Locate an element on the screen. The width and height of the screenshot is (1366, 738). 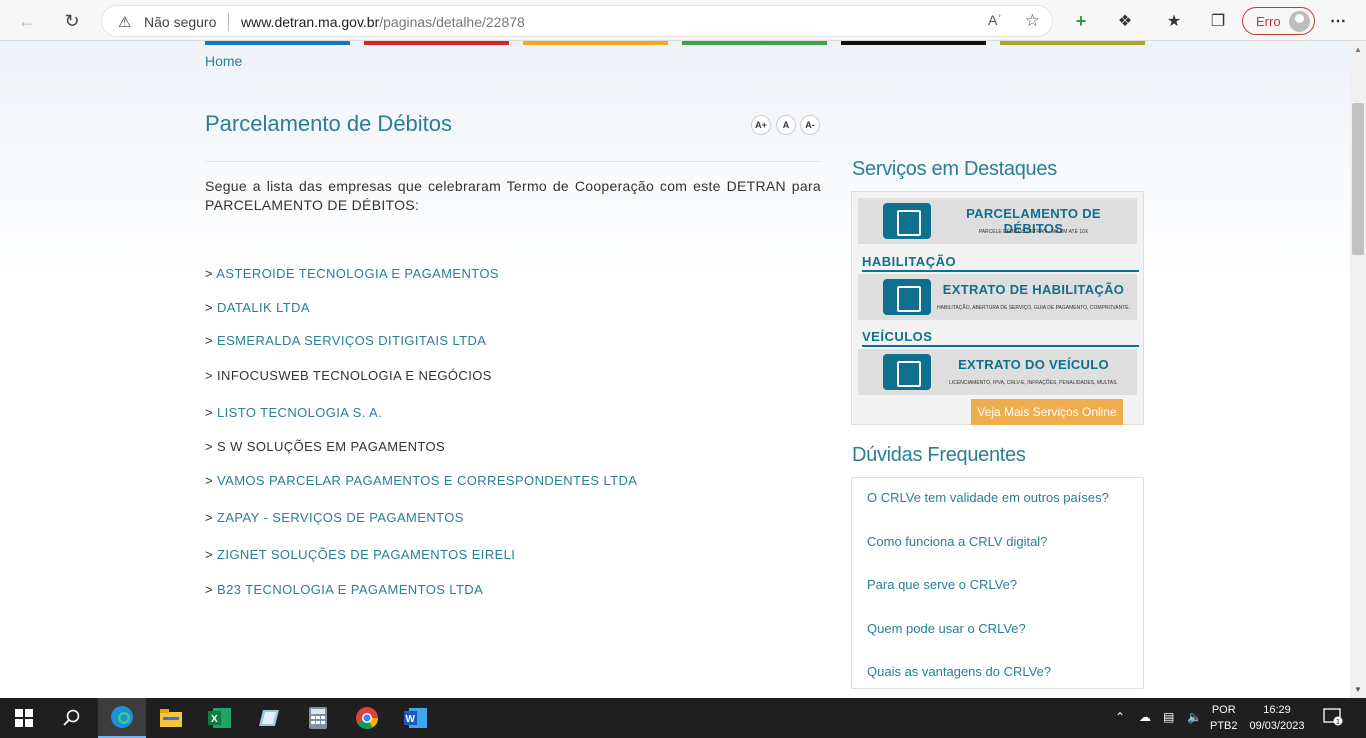
file-explorer-icon is located at coordinates (171, 718).